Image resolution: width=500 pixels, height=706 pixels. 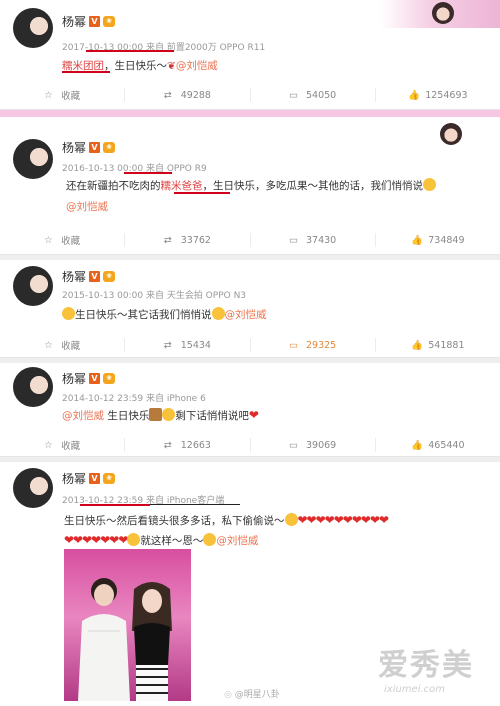 What do you see at coordinates (321, 240) in the screenshot?
I see `comment-count: 37430` at bounding box center [321, 240].